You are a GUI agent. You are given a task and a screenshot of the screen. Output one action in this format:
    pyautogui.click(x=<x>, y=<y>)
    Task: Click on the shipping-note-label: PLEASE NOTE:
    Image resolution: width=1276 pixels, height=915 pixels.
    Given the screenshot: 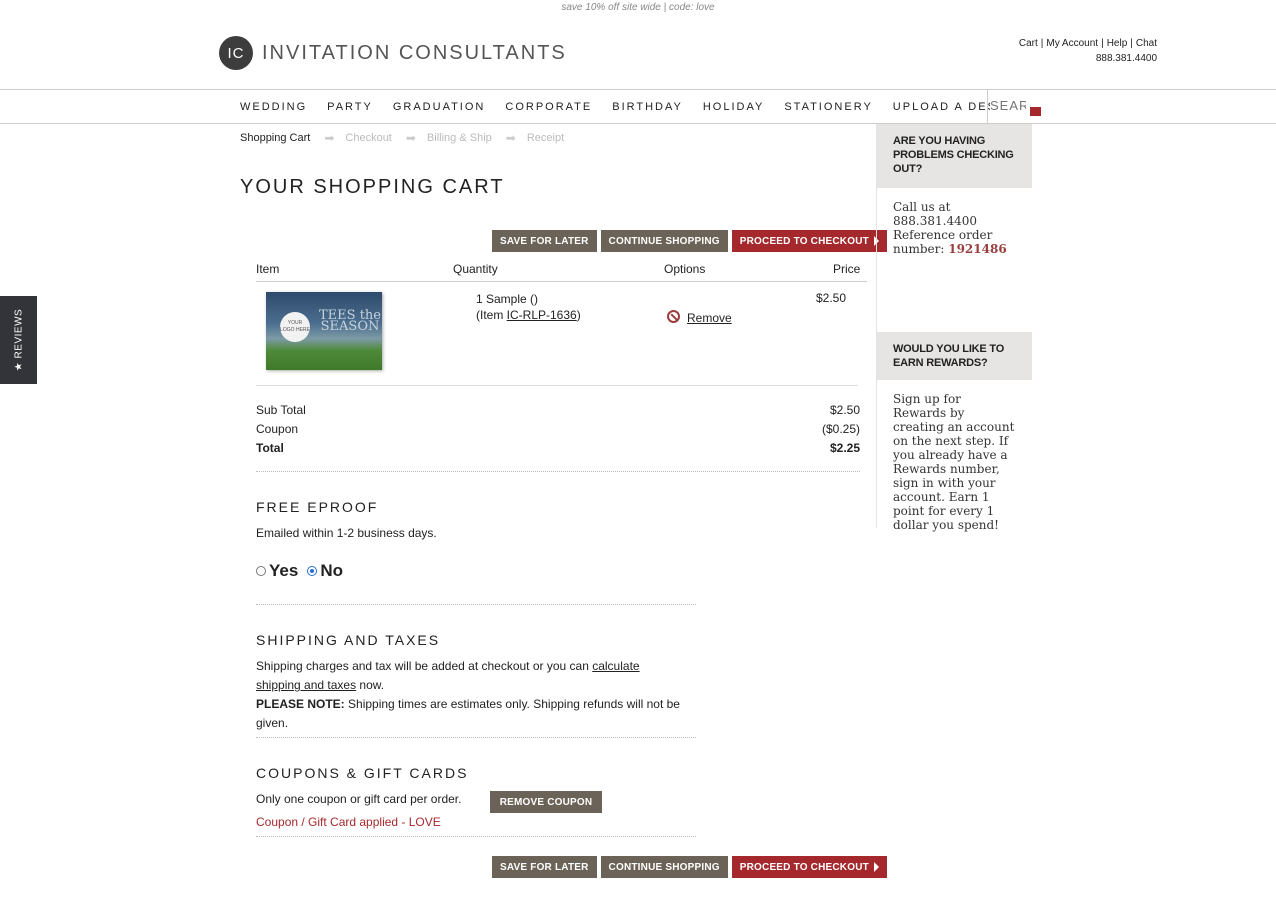 What is the action you would take?
    pyautogui.click(x=300, y=704)
    